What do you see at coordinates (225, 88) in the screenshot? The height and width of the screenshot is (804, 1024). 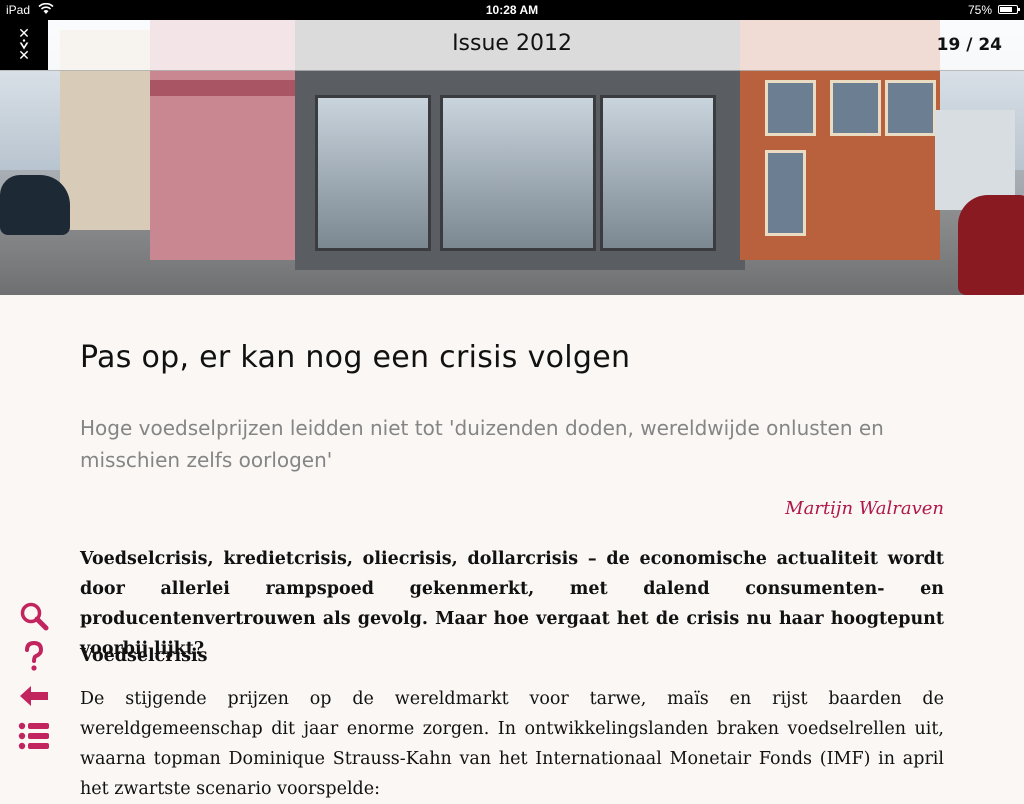 I see `photo-awning` at bounding box center [225, 88].